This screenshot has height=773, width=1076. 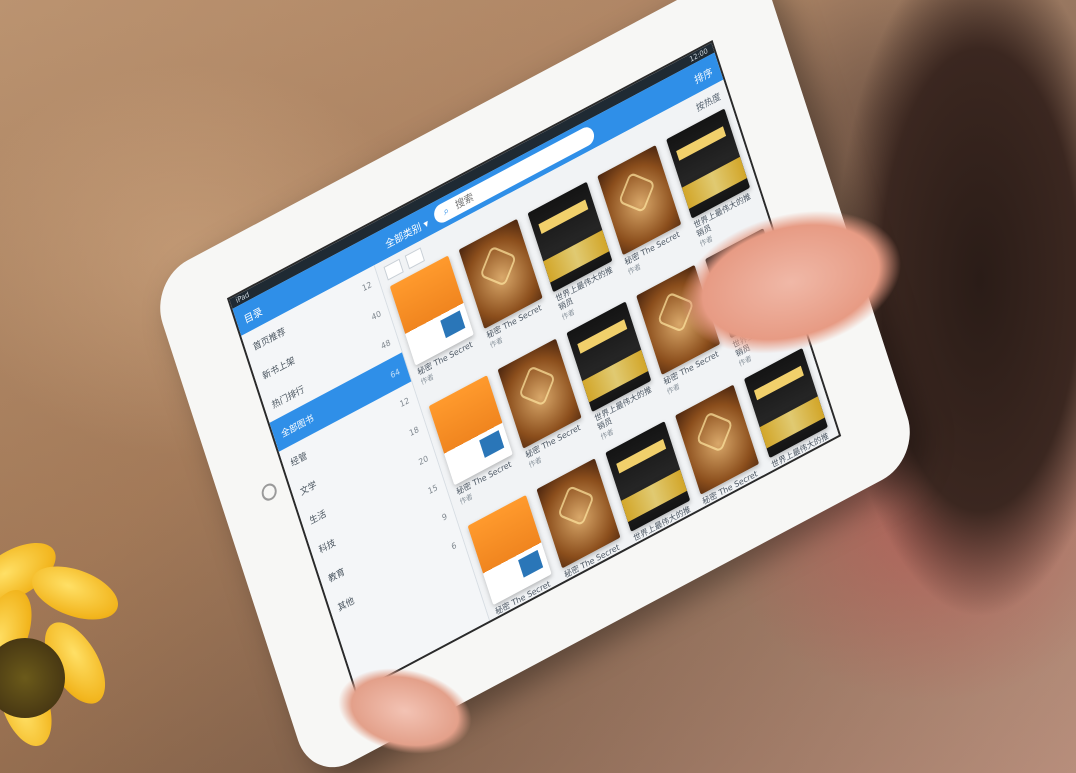 I want to click on sidebar-item-count: 20, so click(x=423, y=460).